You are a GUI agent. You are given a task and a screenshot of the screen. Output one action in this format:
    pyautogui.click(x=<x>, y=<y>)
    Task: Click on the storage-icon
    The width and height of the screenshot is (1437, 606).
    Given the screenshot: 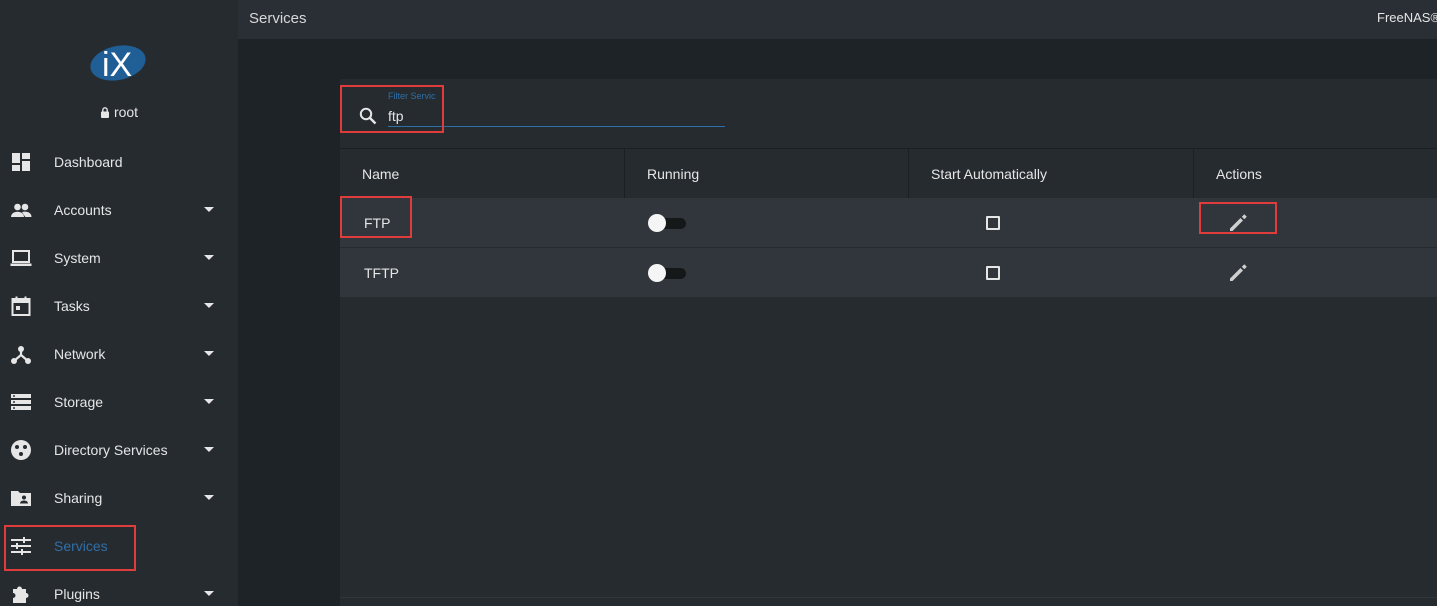 What is the action you would take?
    pyautogui.click(x=21, y=402)
    